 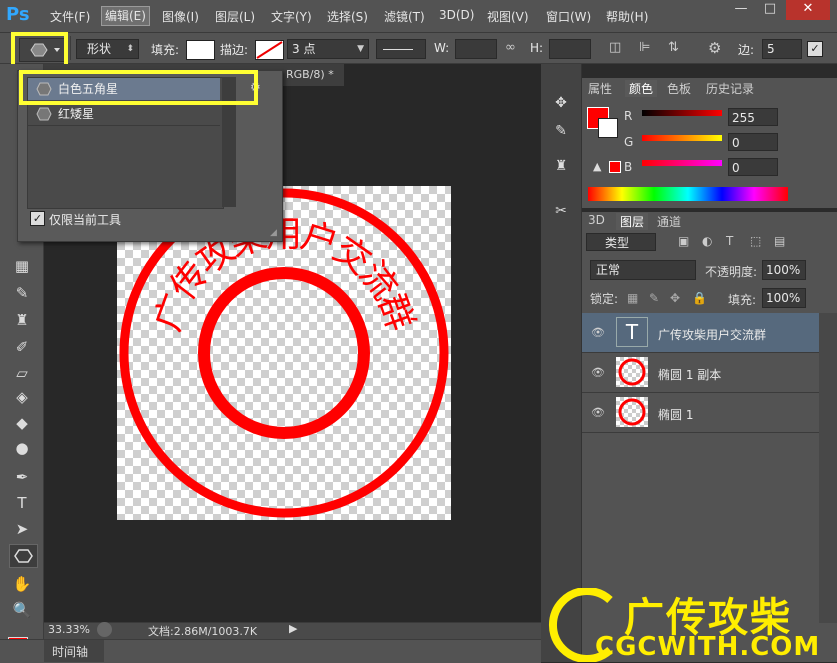 I want to click on value-field-r: 255, so click(x=753, y=117).